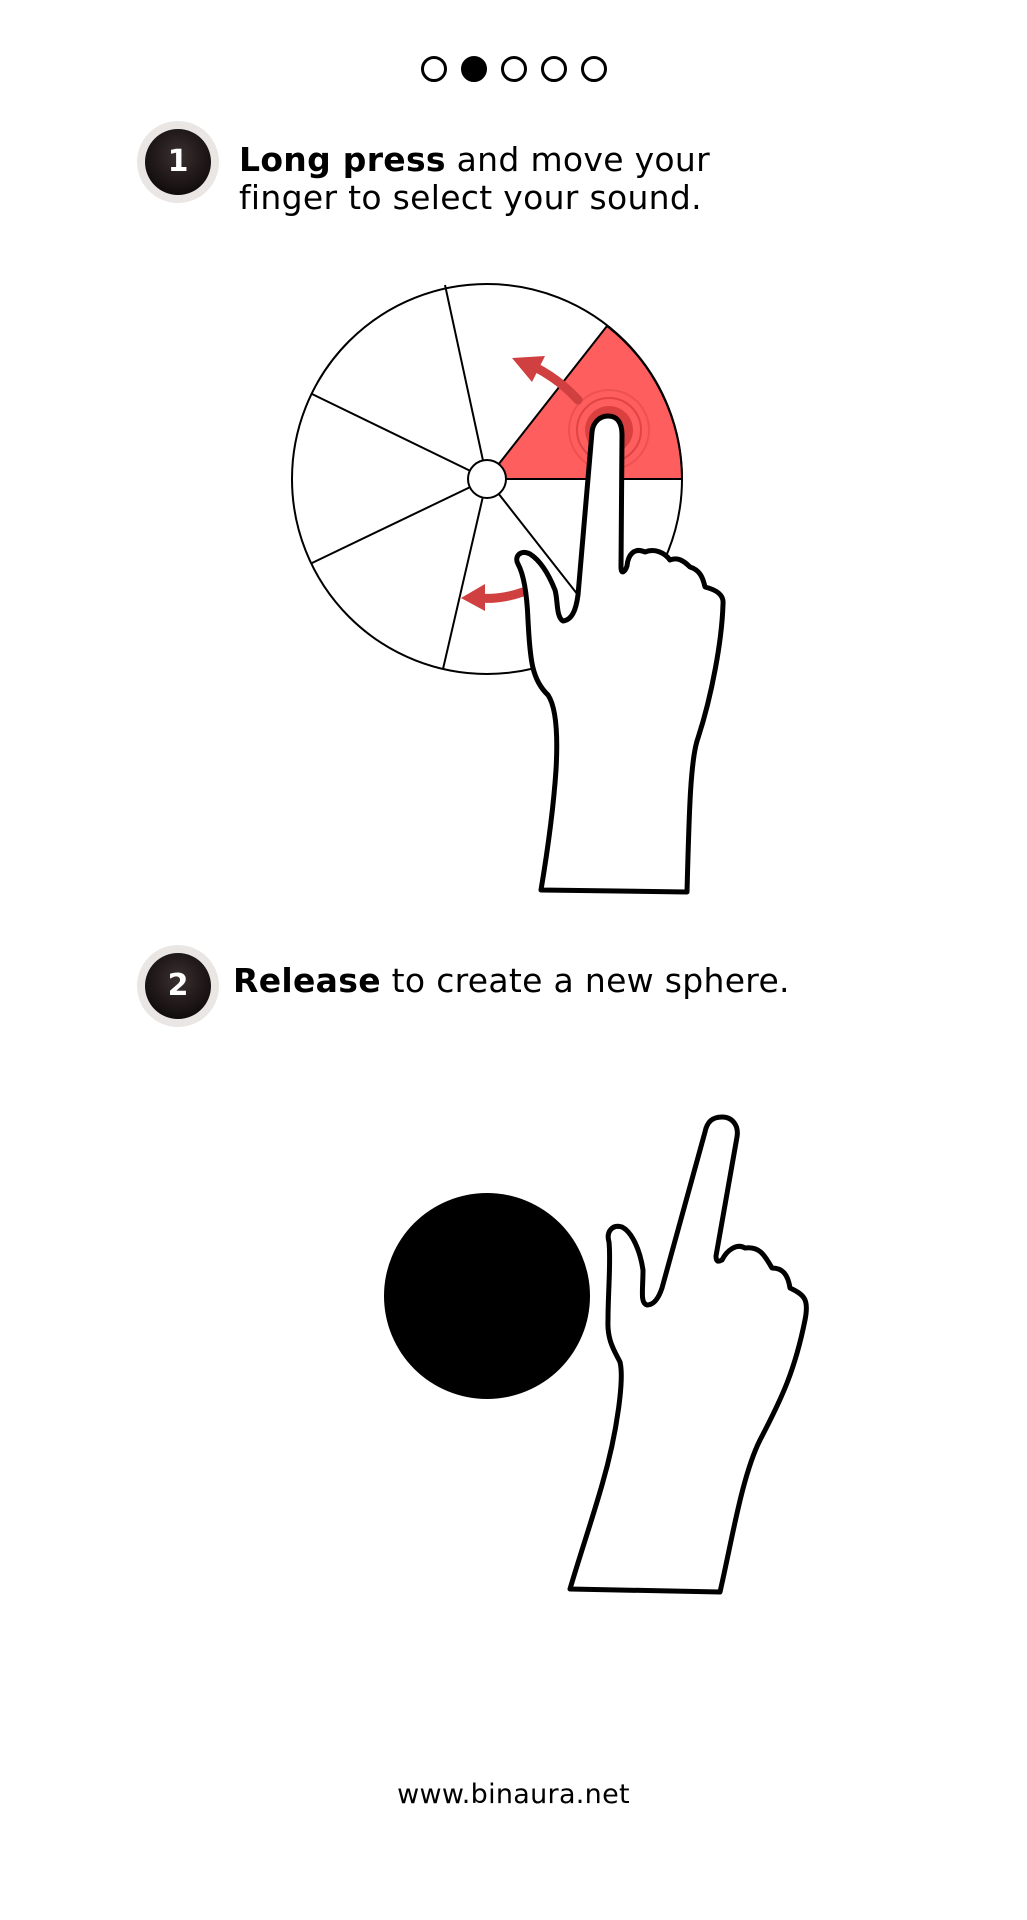  I want to click on step-2-badge: 2, so click(178, 986).